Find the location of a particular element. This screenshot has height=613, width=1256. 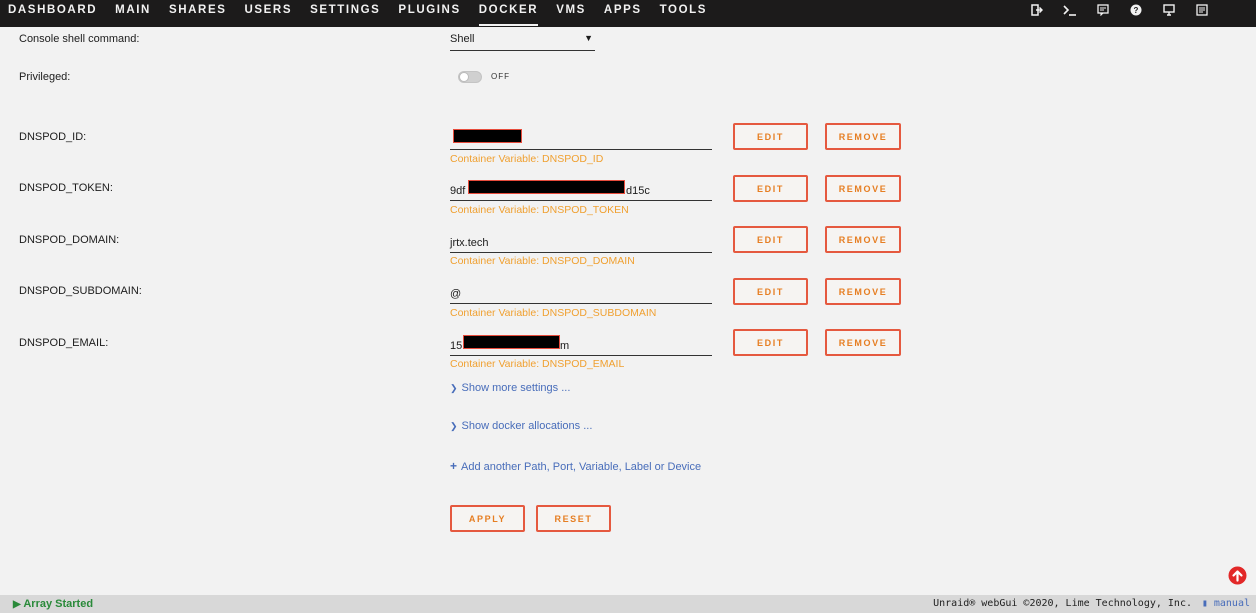

feedback-icon is located at coordinates (1102, 10).